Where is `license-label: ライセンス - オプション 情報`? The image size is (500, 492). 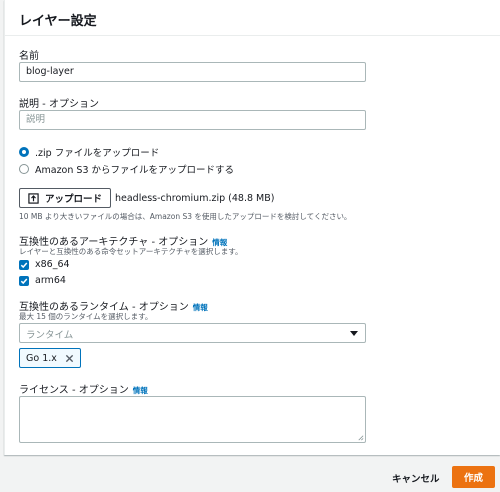 license-label: ライセンス - オプション 情報 is located at coordinates (83, 388).